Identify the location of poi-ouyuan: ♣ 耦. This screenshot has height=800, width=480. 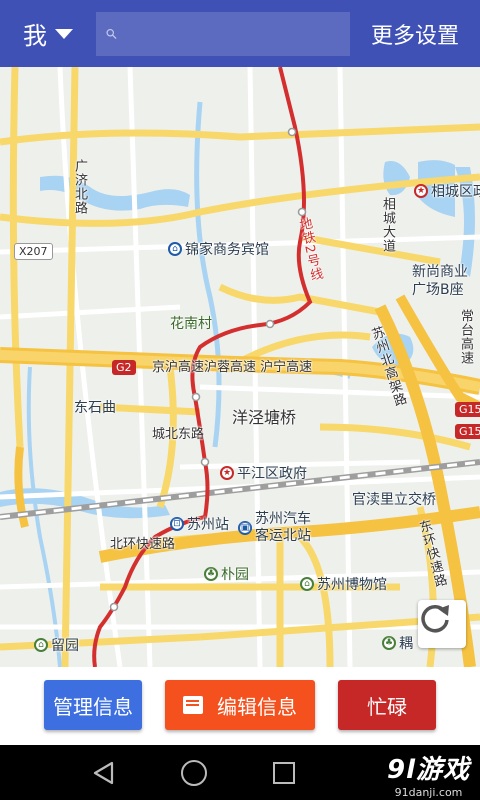
(397, 643).